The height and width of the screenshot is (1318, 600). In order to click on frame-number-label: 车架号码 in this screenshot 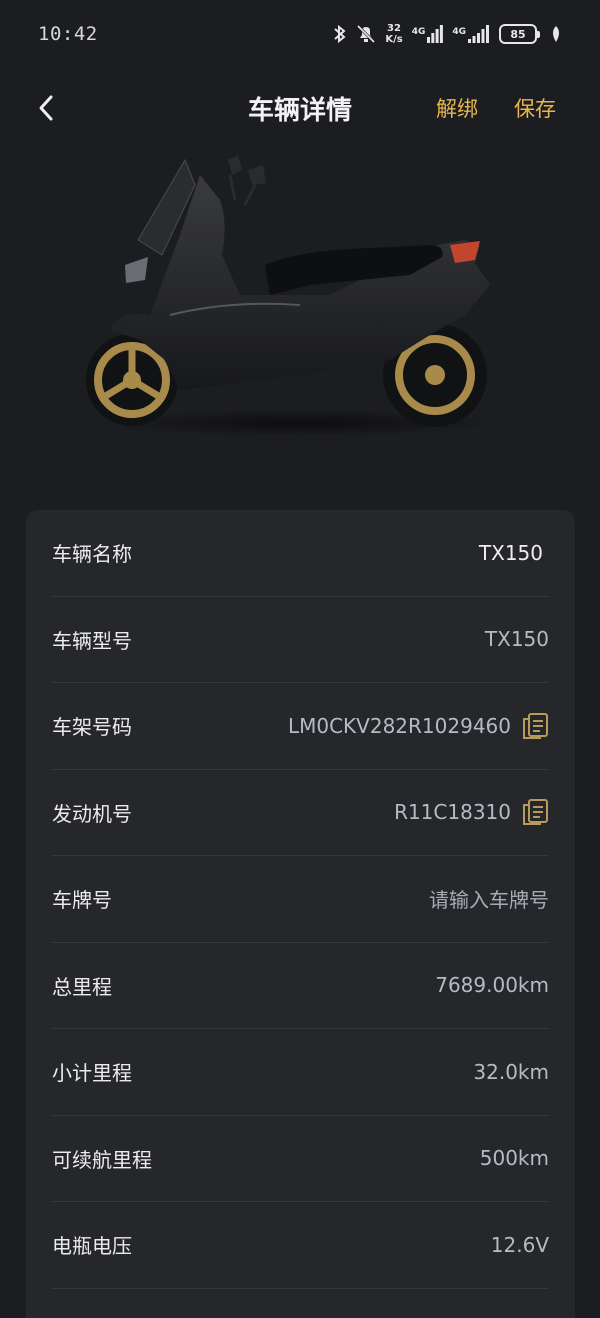, I will do `click(92, 727)`.